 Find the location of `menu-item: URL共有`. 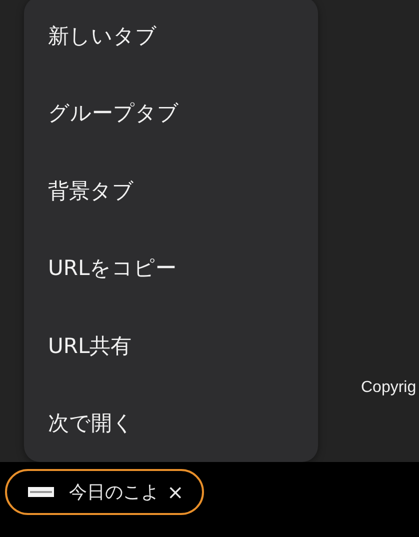

menu-item: URL共有 is located at coordinates (171, 345).